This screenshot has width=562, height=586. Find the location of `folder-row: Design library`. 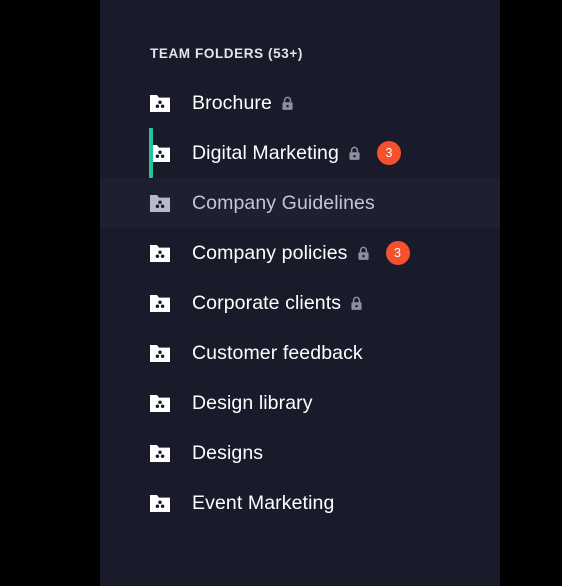

folder-row: Design library is located at coordinates (300, 403).